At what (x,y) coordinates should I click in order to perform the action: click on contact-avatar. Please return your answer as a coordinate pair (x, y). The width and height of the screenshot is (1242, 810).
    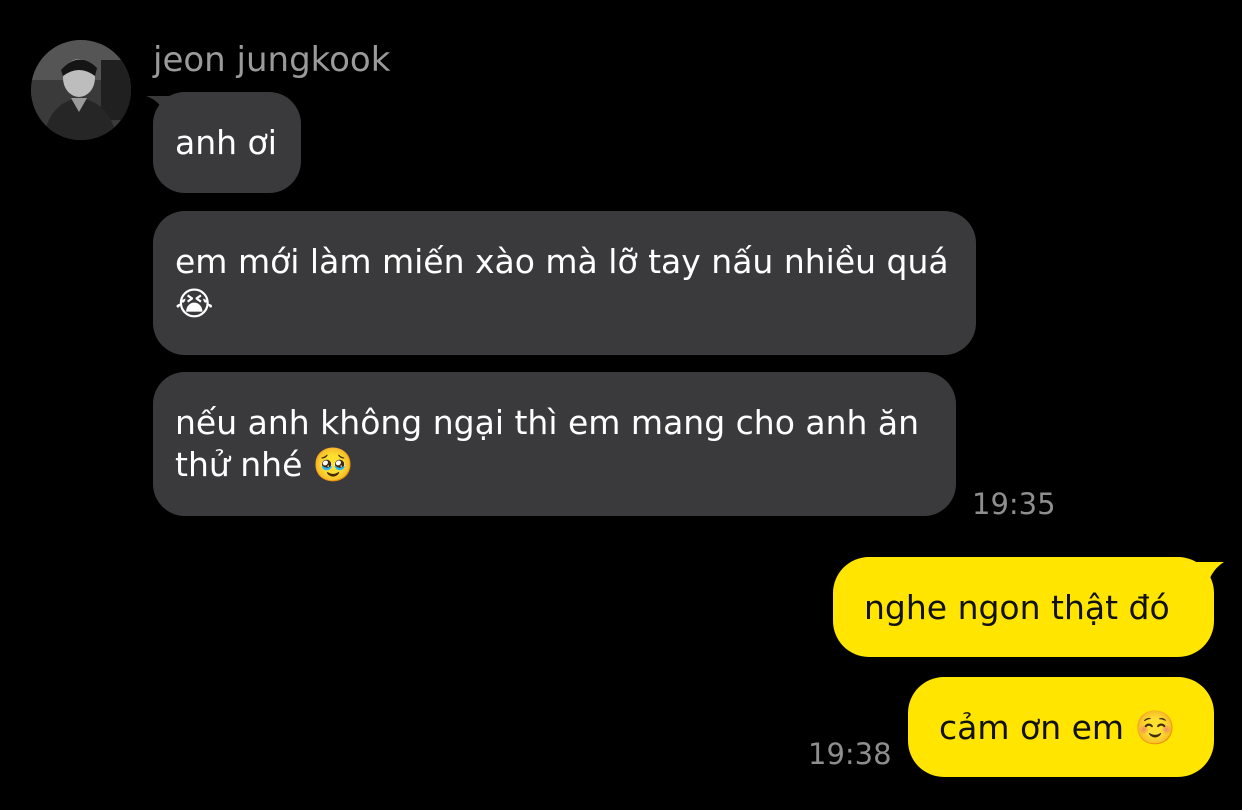
    Looking at the image, I should click on (81, 90).